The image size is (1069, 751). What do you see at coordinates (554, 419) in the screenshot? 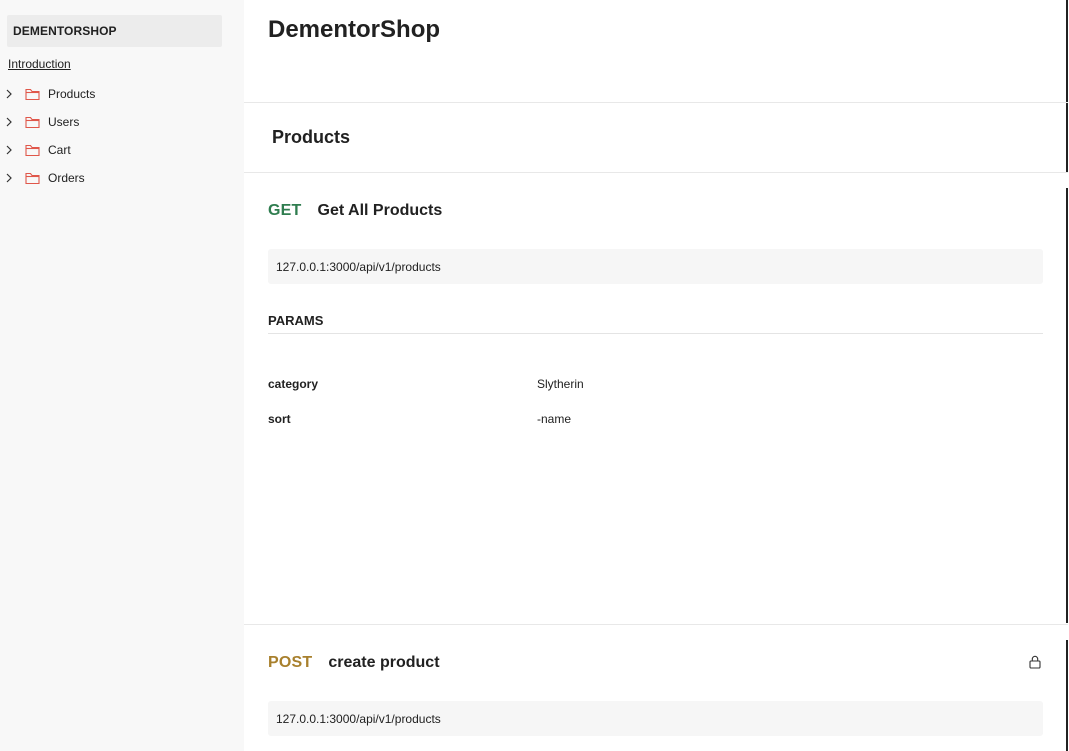
I see `param-value: -name` at bounding box center [554, 419].